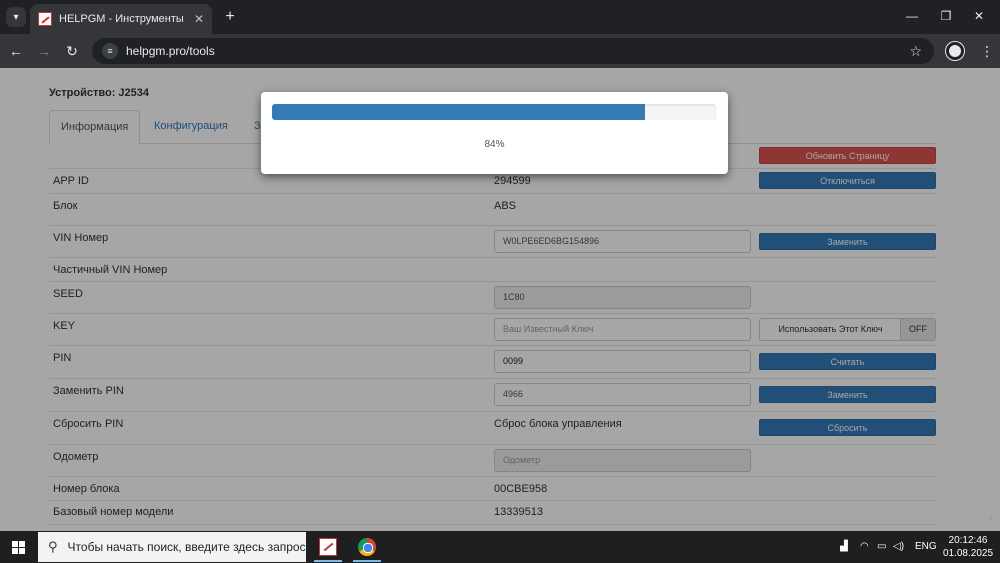 The image size is (1000, 563). Describe the element at coordinates (946, 16) in the screenshot. I see `restore-icon: ❐` at that location.